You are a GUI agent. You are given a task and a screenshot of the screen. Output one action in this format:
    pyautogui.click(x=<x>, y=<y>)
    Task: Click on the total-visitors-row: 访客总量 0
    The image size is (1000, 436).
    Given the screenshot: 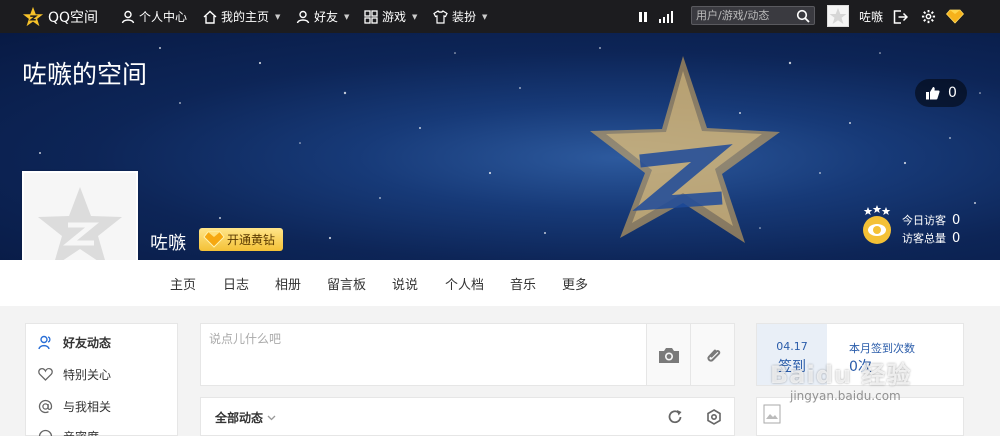 What is the action you would take?
    pyautogui.click(x=931, y=239)
    